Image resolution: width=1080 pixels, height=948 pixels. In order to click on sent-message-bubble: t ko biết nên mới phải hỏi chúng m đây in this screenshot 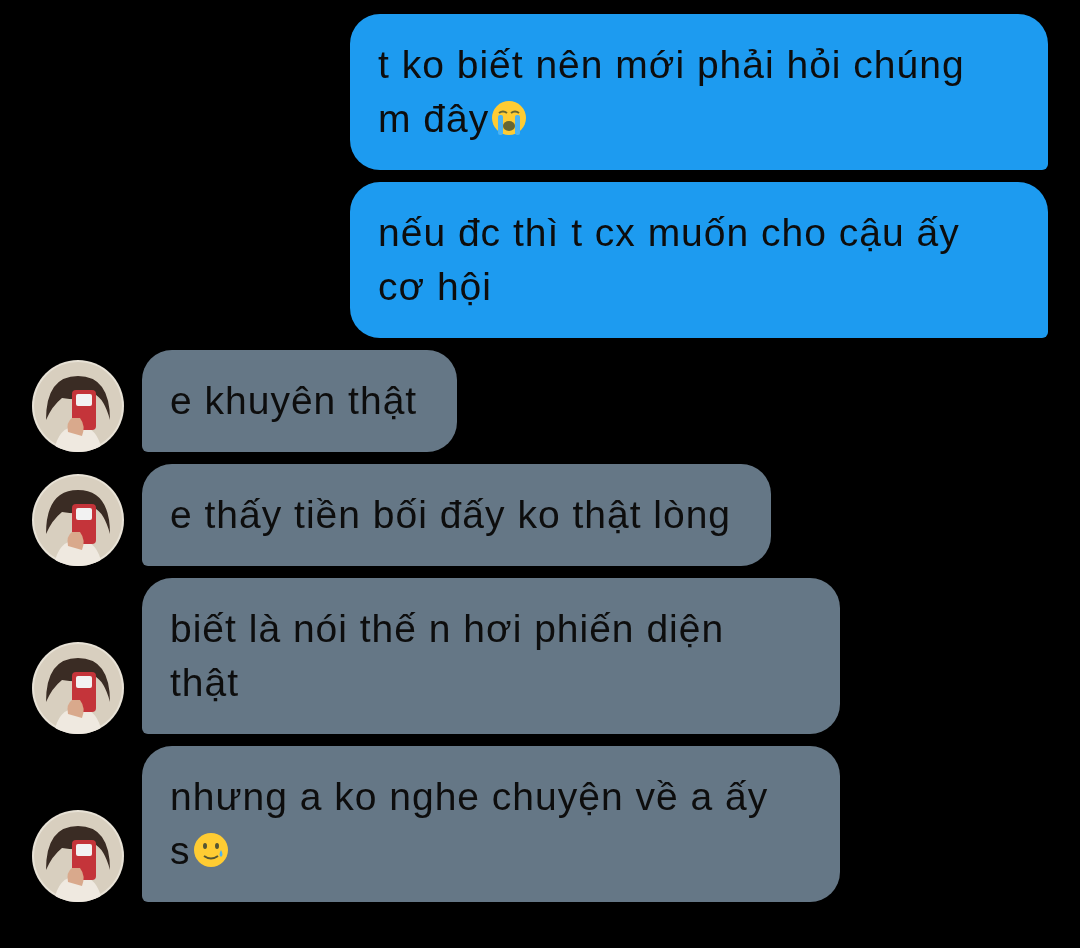, I will do `click(699, 92)`.